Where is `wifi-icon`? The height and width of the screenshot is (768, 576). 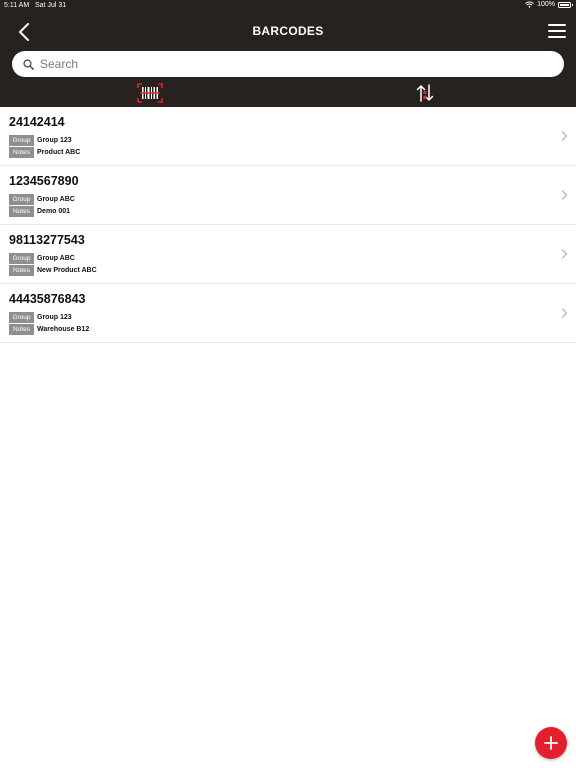
wifi-icon is located at coordinates (529, 4).